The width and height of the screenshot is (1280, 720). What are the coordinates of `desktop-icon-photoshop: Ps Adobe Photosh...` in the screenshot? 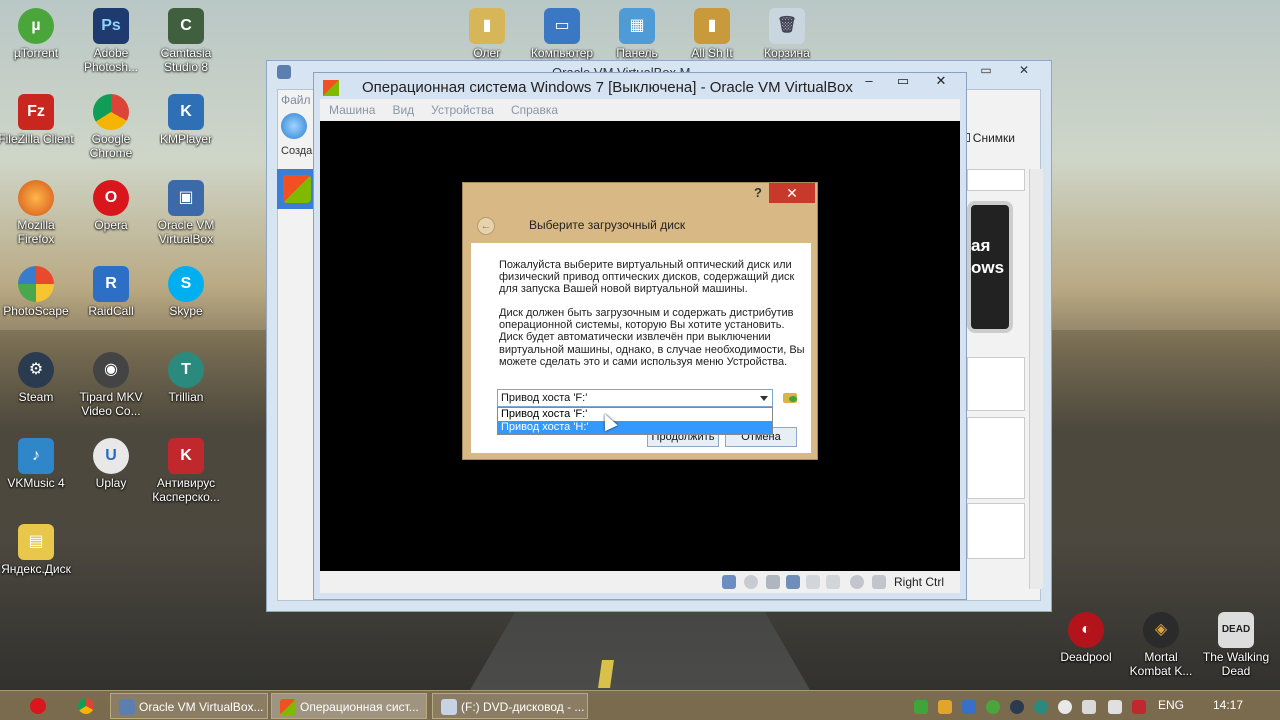 It's located at (111, 41).